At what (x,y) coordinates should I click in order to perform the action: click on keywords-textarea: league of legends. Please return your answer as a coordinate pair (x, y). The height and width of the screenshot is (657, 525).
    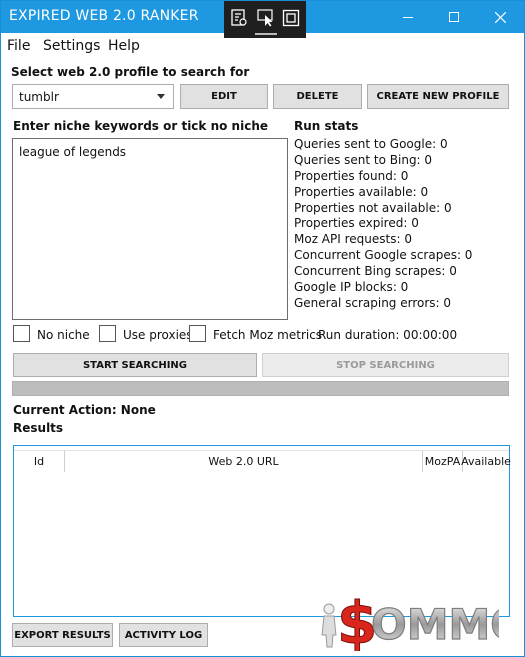
    Looking at the image, I should click on (150, 229).